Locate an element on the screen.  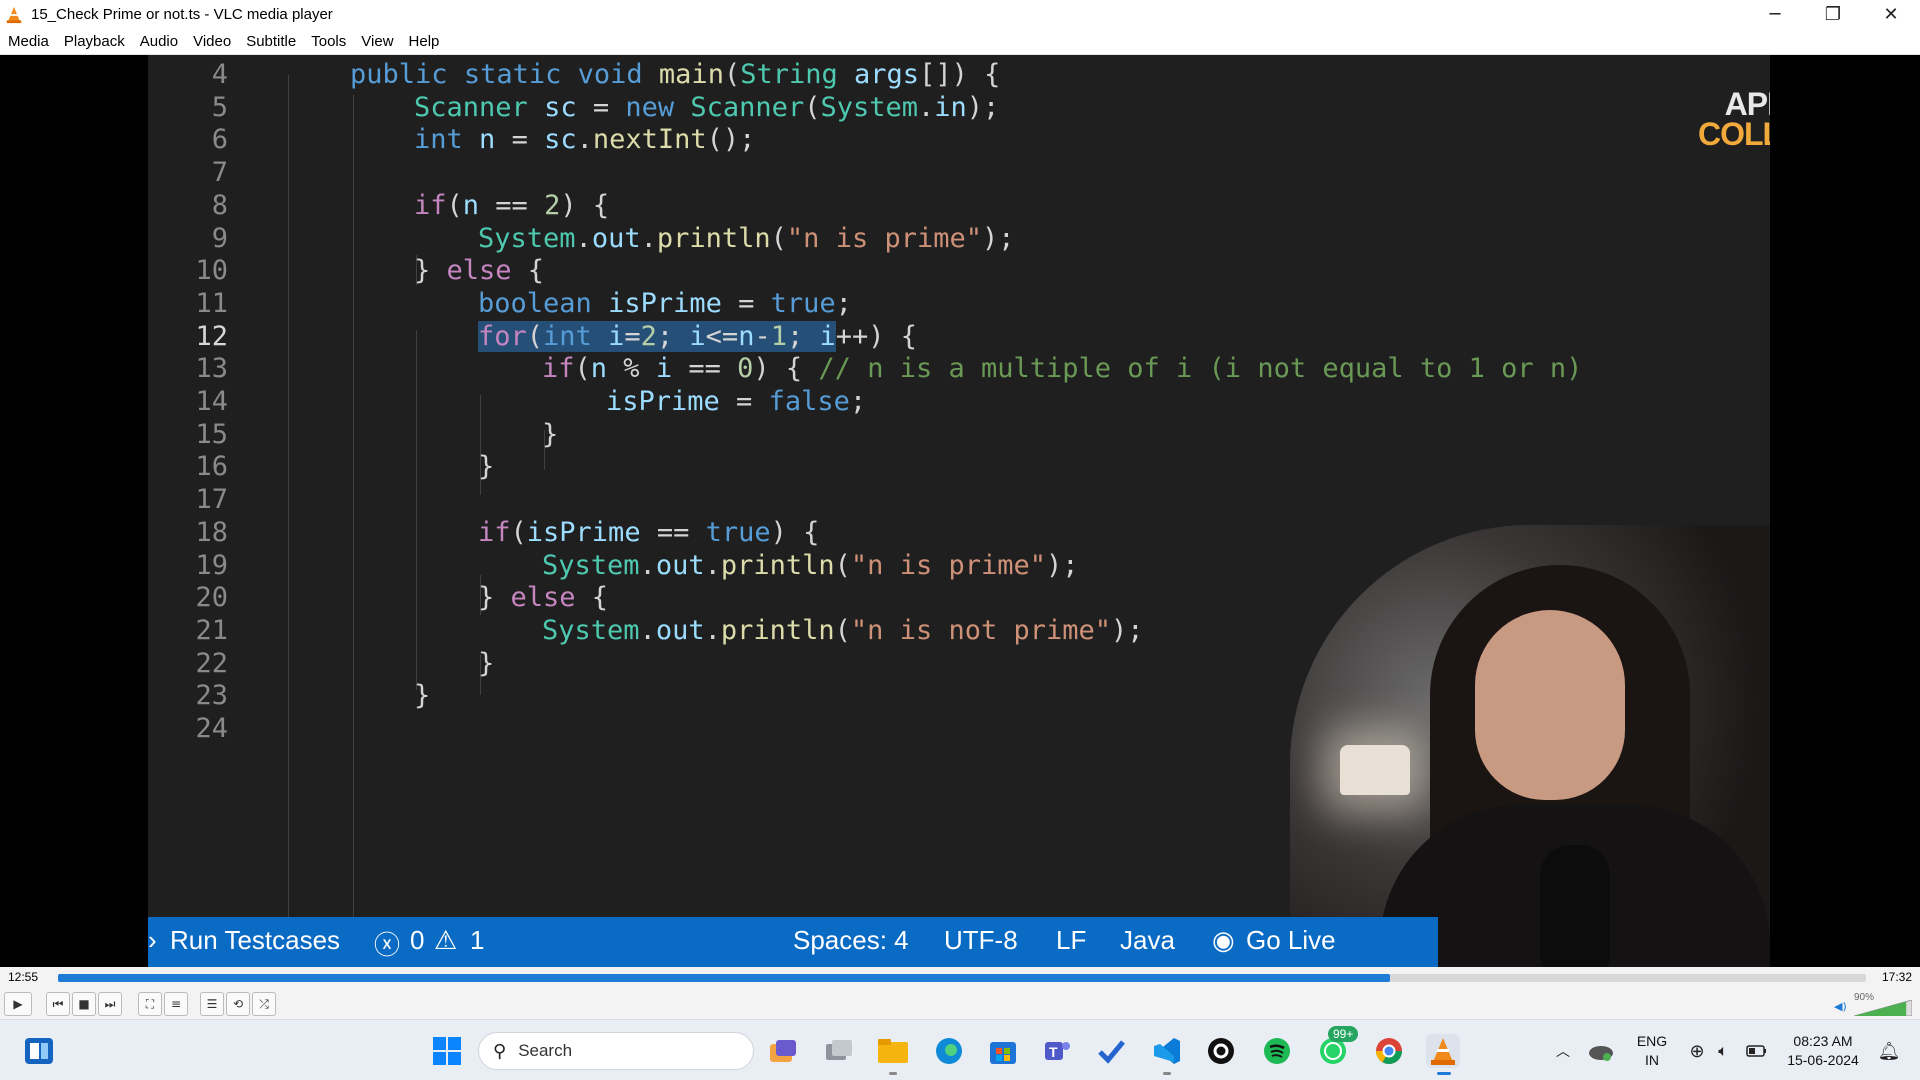
todo-icon is located at coordinates (1111, 1051).